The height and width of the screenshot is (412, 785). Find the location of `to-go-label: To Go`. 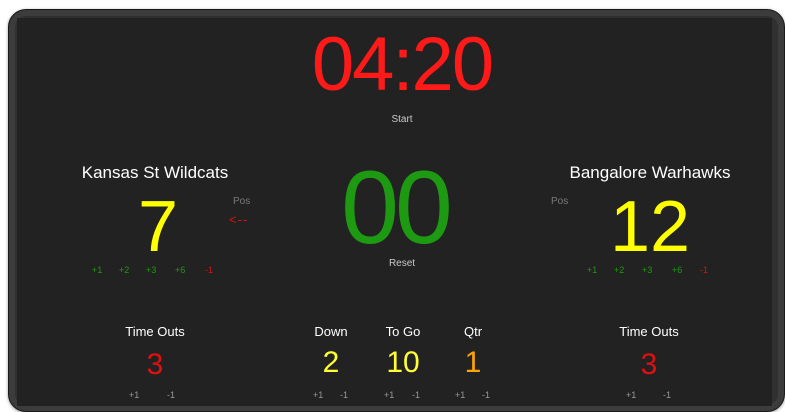

to-go-label: To Go is located at coordinates (403, 331).